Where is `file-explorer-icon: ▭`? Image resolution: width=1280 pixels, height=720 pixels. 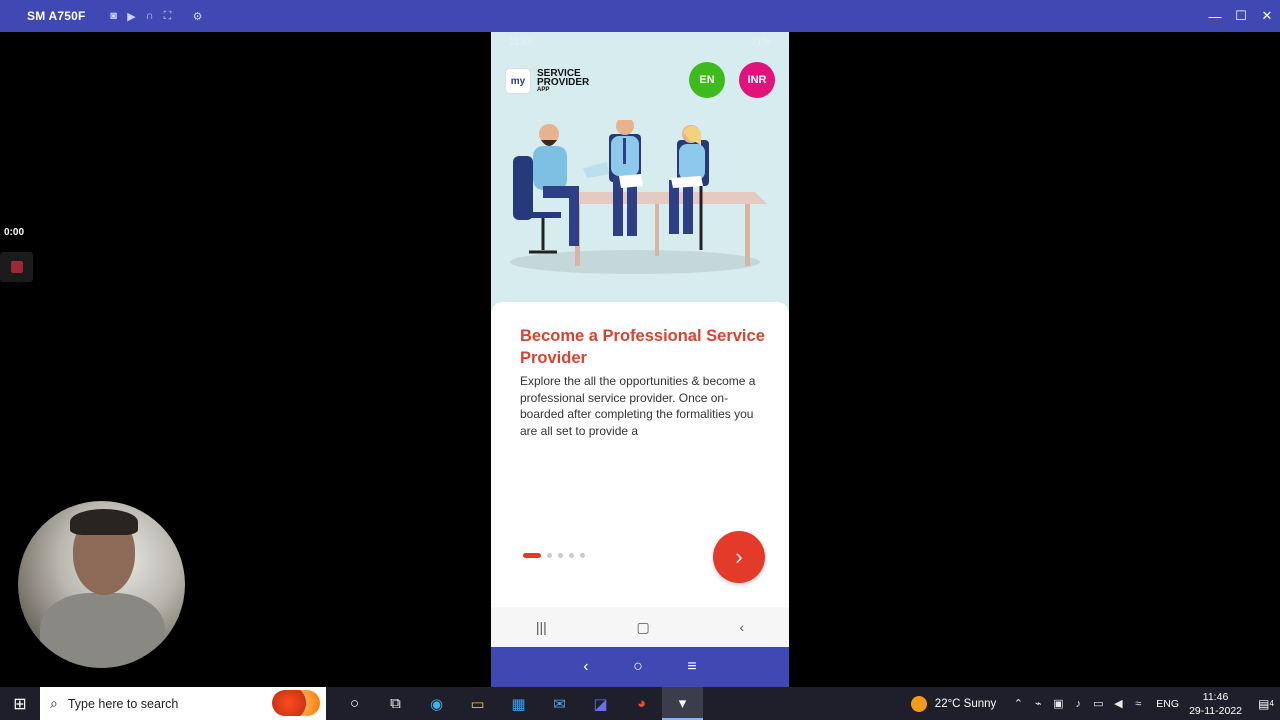
file-explorer-icon: ▭ is located at coordinates (477, 703).